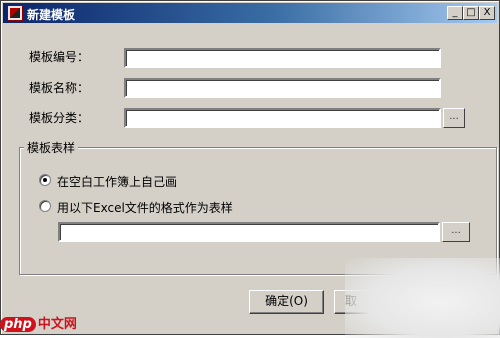 The height and width of the screenshot is (338, 500). Describe the element at coordinates (59, 57) in the screenshot. I see `template-number-label: 模板编号：` at that location.